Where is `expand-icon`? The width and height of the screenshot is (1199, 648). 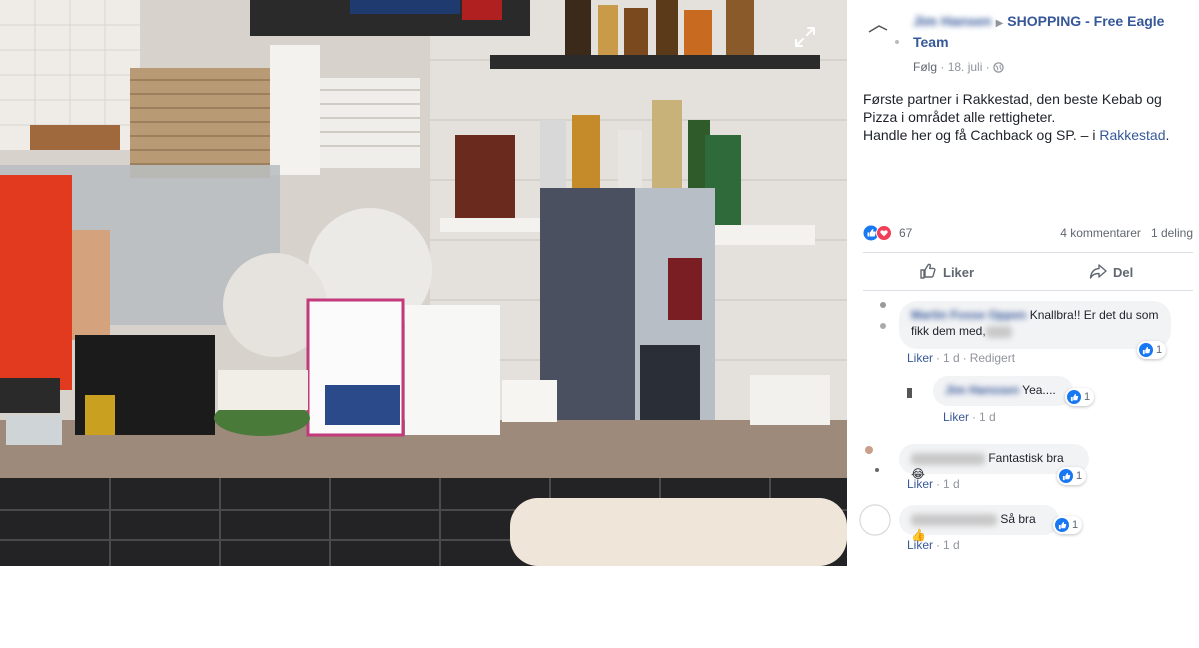 expand-icon is located at coordinates (805, 37).